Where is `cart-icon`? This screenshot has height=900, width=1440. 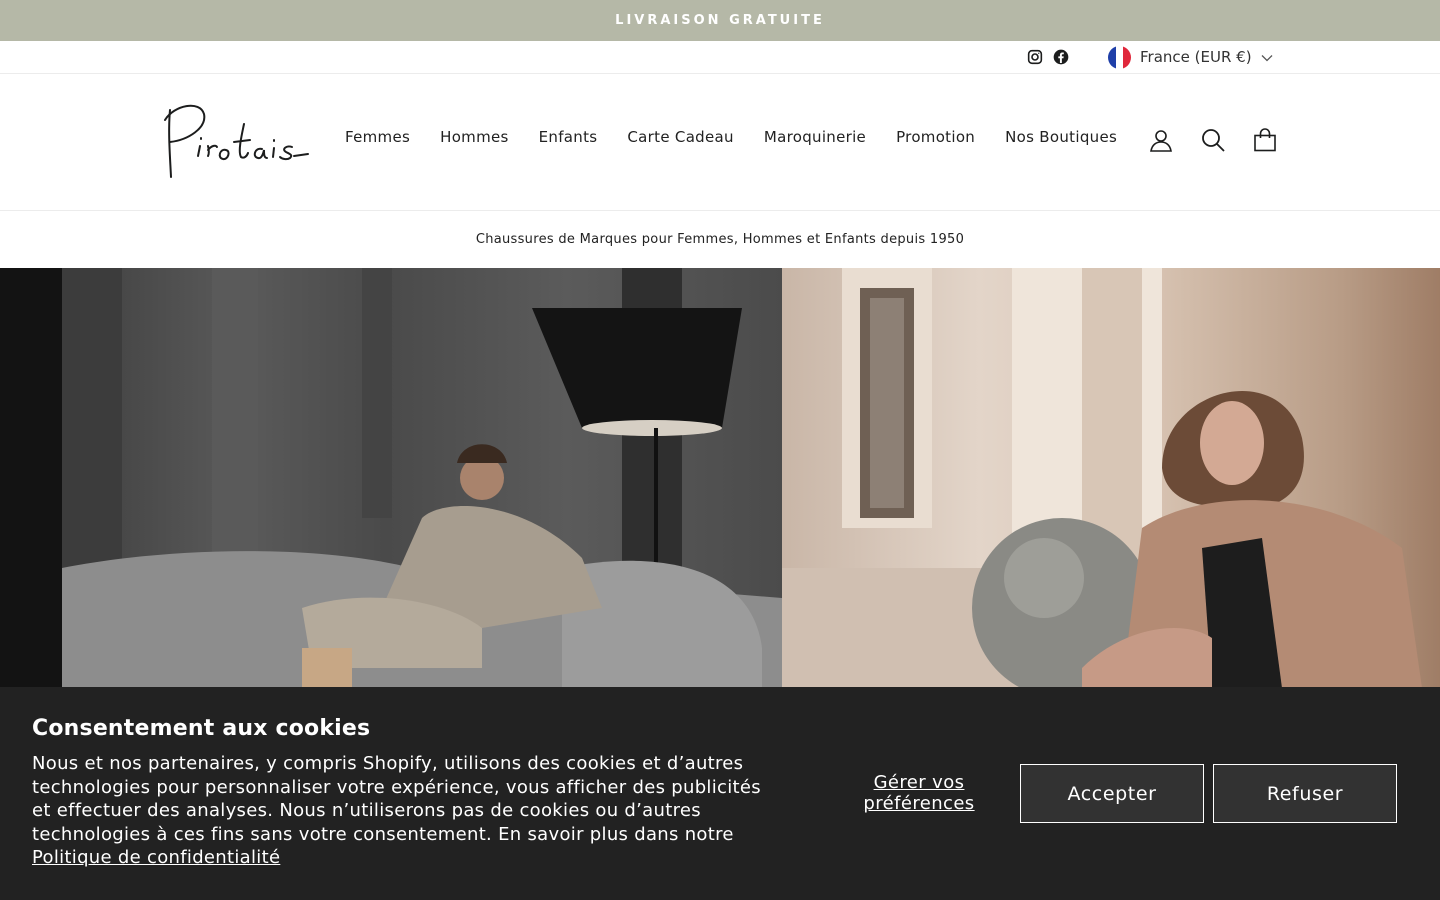 cart-icon is located at coordinates (1265, 140).